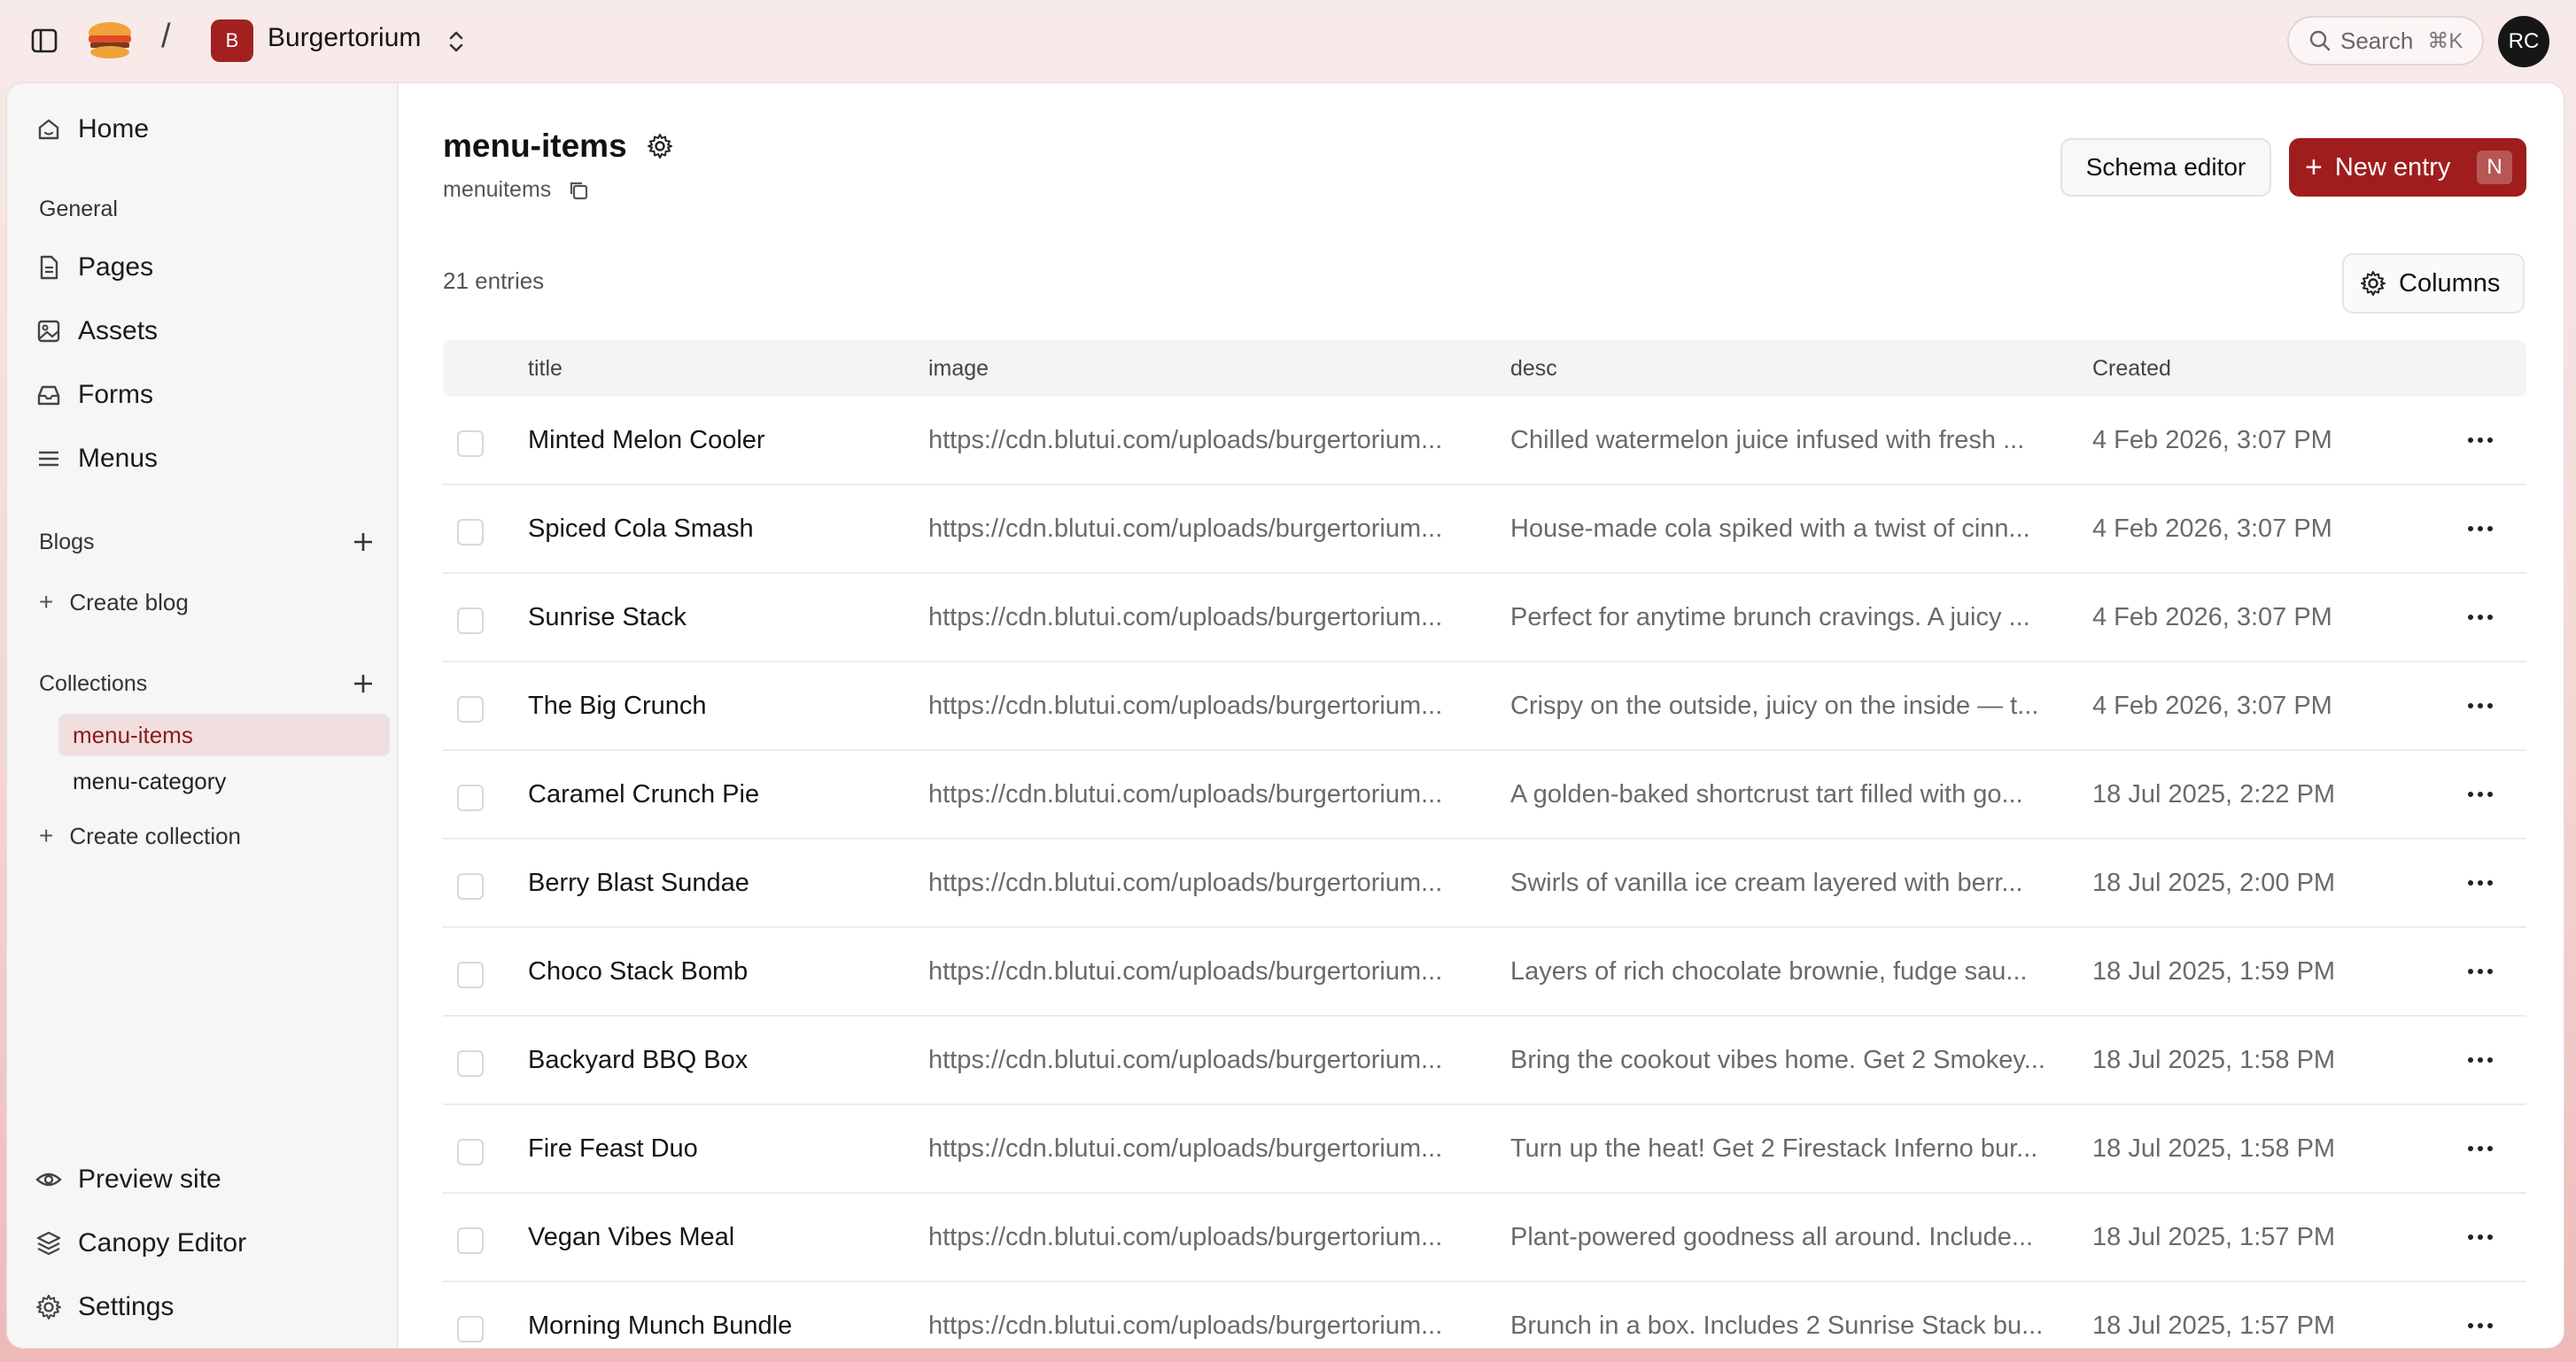 This screenshot has height=1362, width=2576. What do you see at coordinates (2385, 41) in the screenshot?
I see `search-button: Search ⌘K` at bounding box center [2385, 41].